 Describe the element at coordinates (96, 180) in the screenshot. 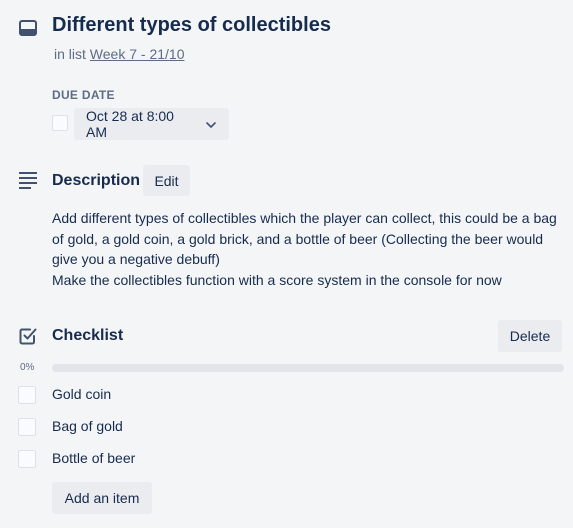

I see `description-title: Description` at that location.